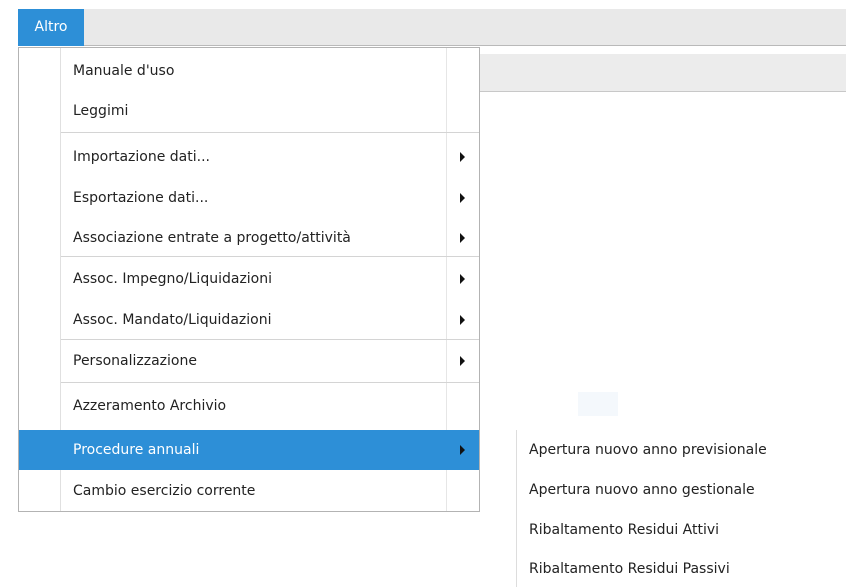  I want to click on submenu-item-apertura-previsionale: Apertura nuovo anno previsionale, so click(681, 450).